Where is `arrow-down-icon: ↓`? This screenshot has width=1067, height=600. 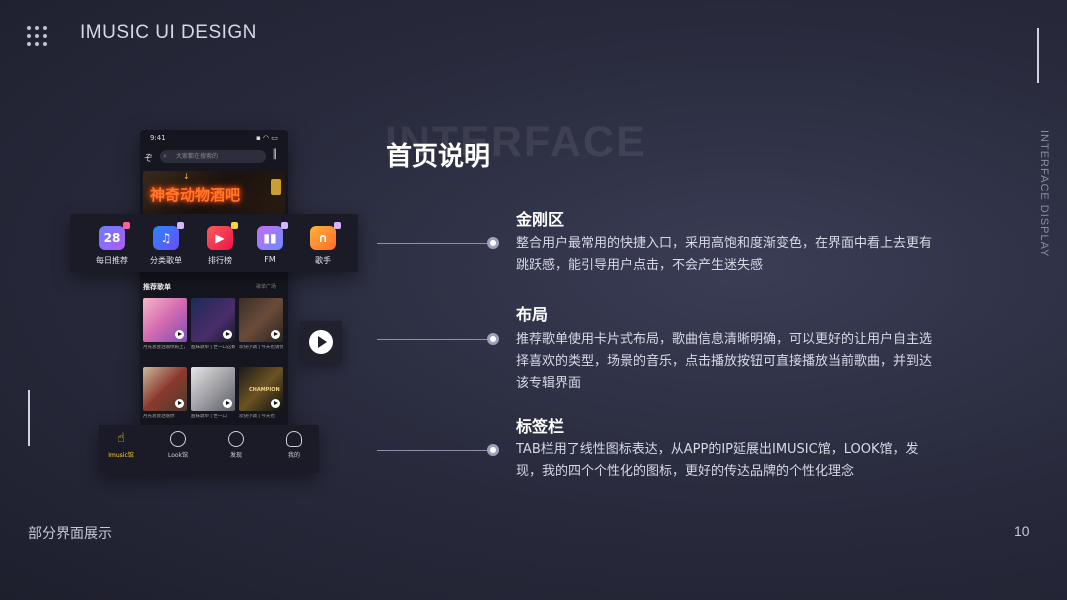
arrow-down-icon: ↓ is located at coordinates (186, 176).